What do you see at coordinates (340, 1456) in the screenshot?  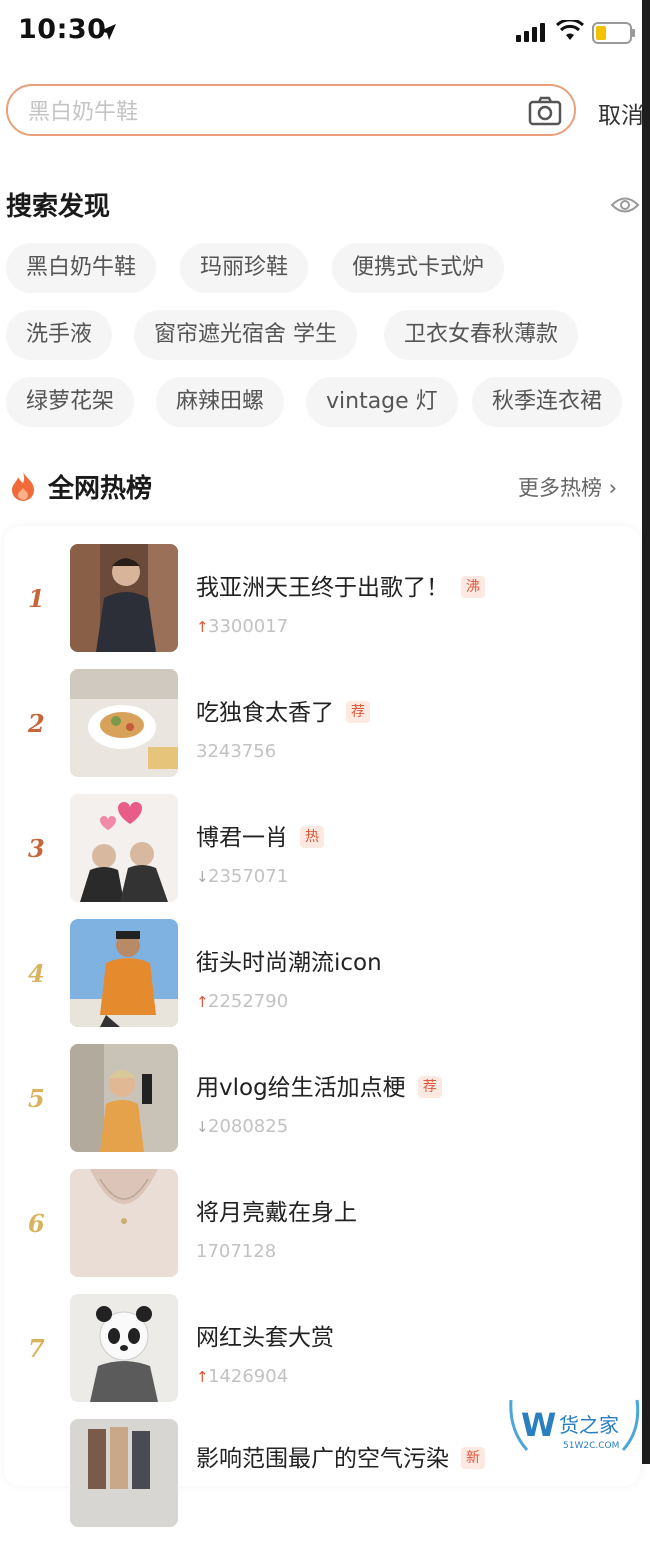 I see `item-title: 影响范围最广的空气污染新` at bounding box center [340, 1456].